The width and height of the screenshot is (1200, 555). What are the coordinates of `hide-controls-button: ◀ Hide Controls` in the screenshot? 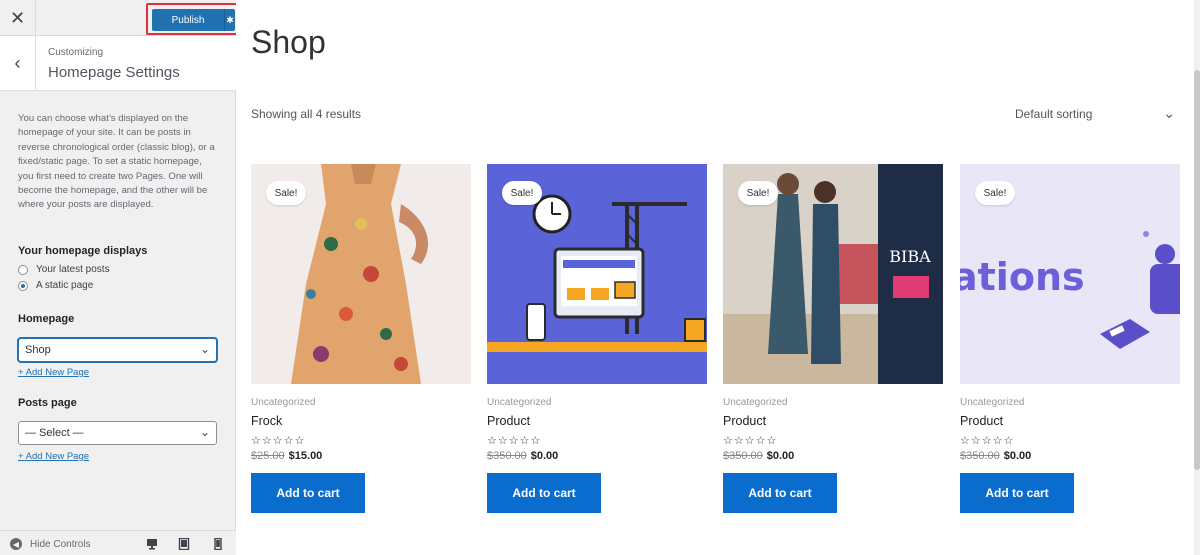 It's located at (50, 544).